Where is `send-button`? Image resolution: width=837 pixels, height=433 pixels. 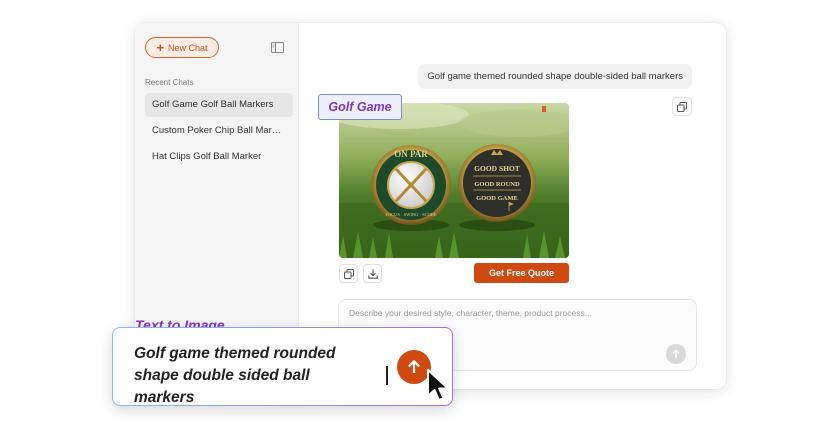
send-button is located at coordinates (676, 354).